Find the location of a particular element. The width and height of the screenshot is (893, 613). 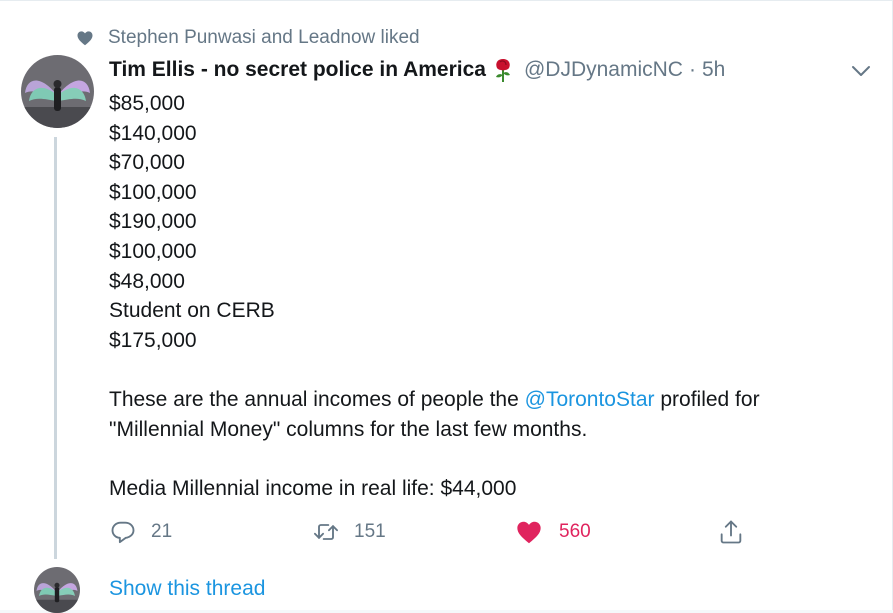

income-line: Student on CERB is located at coordinates (192, 311).